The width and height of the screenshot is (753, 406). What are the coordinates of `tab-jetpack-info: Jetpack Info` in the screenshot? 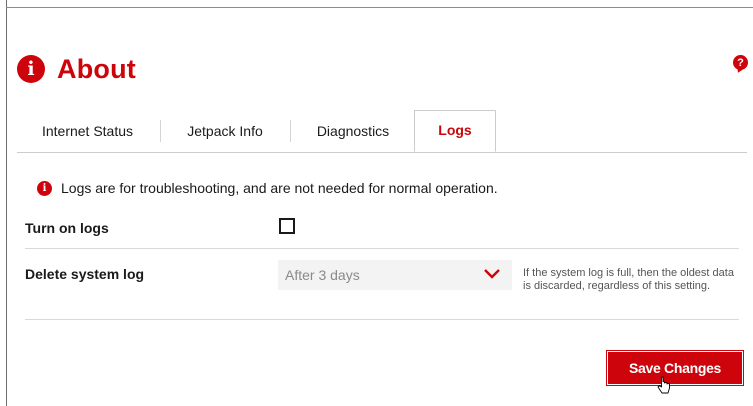 It's located at (225, 130).